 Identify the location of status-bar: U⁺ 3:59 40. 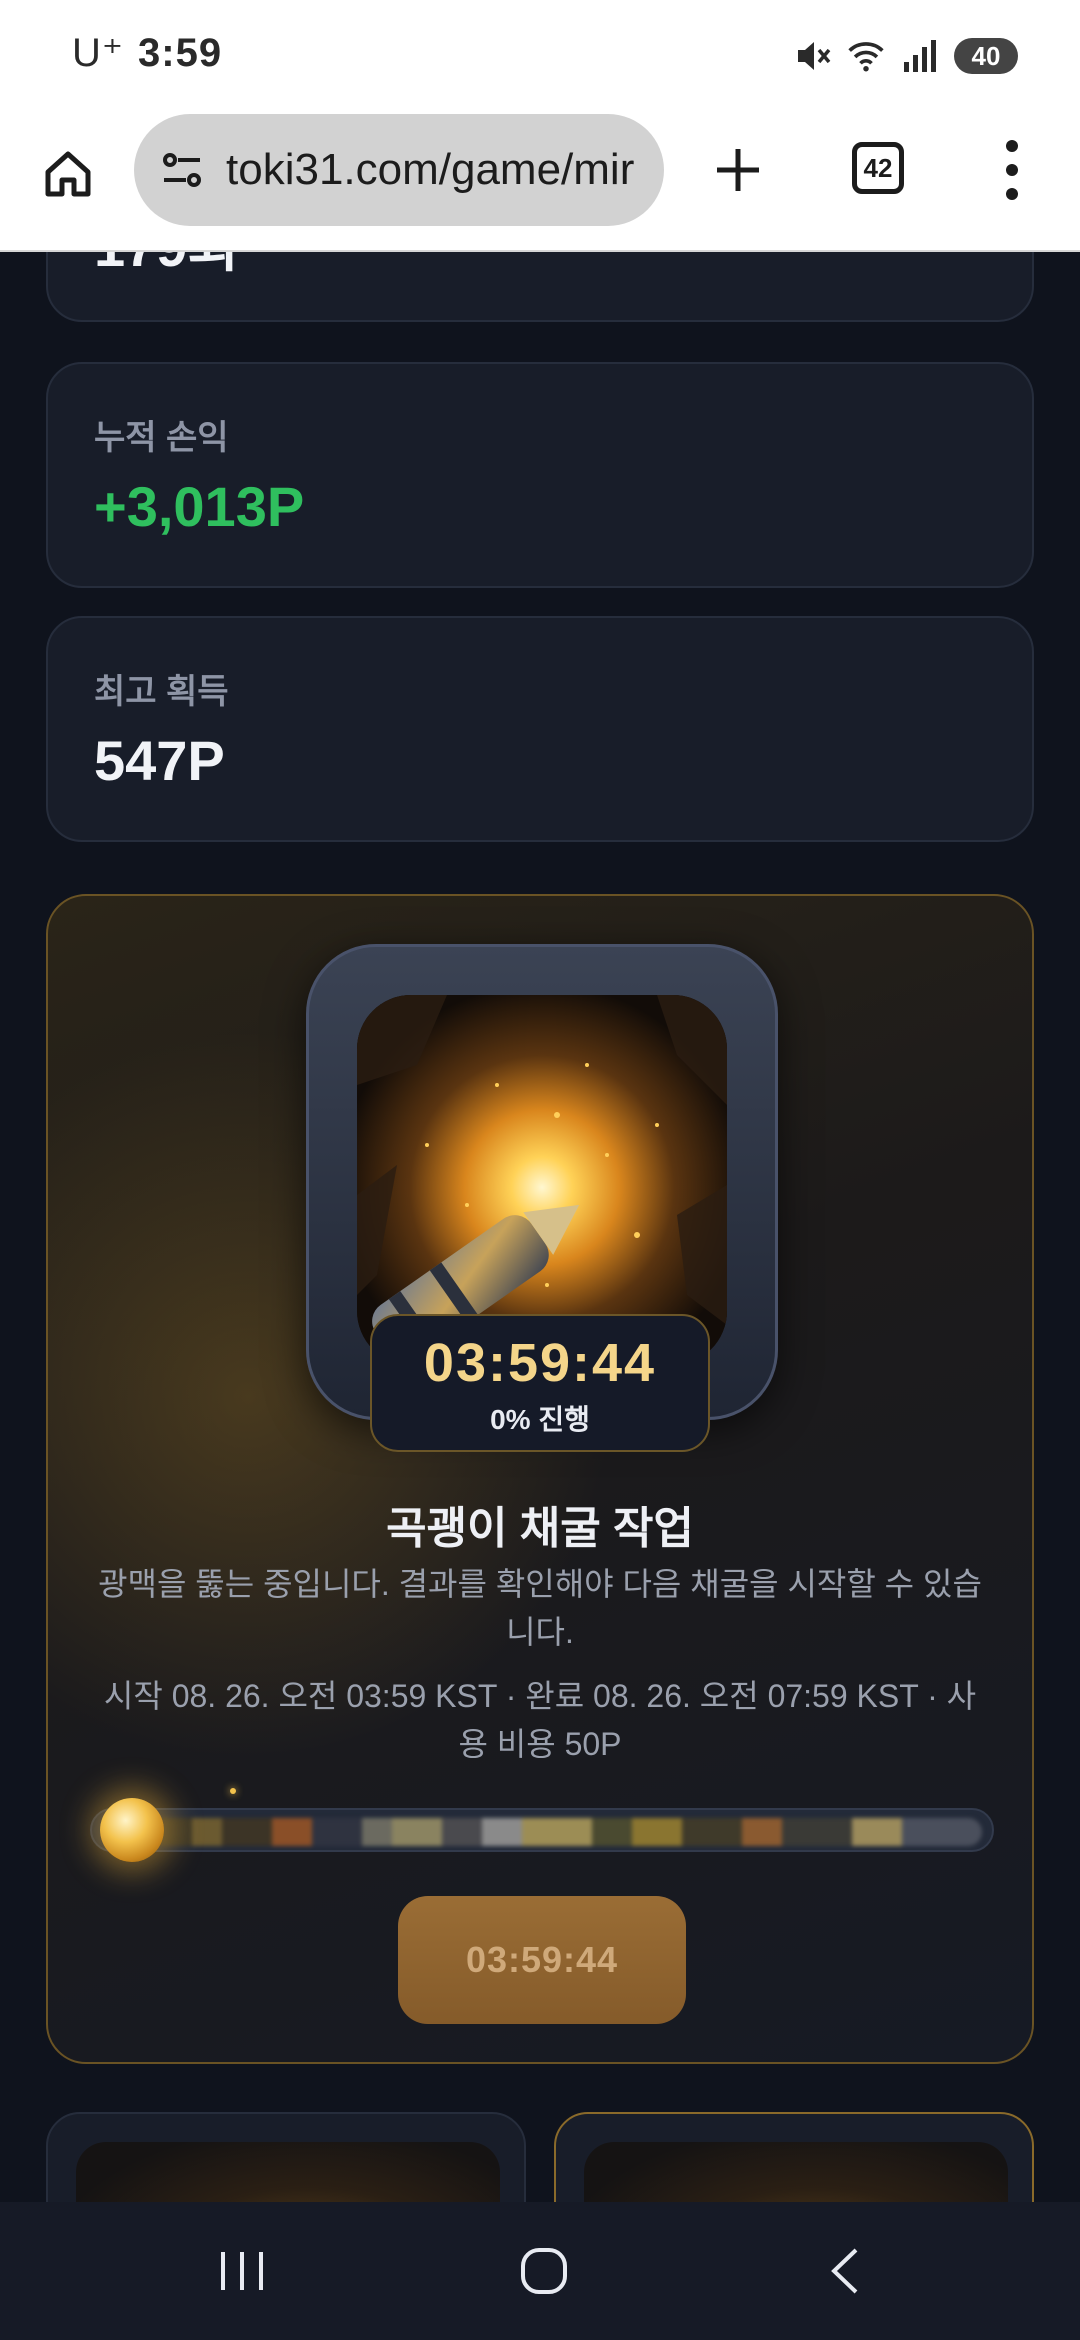
(540, 56).